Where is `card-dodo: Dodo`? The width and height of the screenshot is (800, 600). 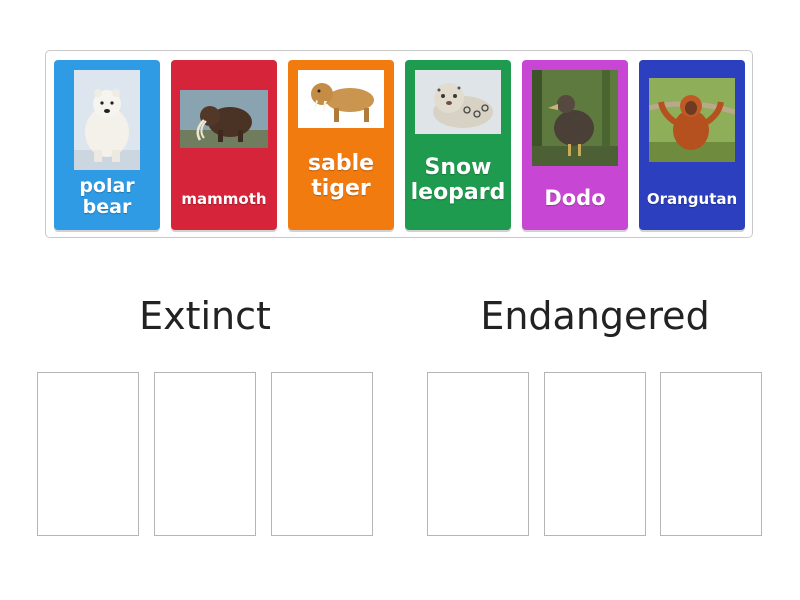
card-dodo: Dodo is located at coordinates (575, 145).